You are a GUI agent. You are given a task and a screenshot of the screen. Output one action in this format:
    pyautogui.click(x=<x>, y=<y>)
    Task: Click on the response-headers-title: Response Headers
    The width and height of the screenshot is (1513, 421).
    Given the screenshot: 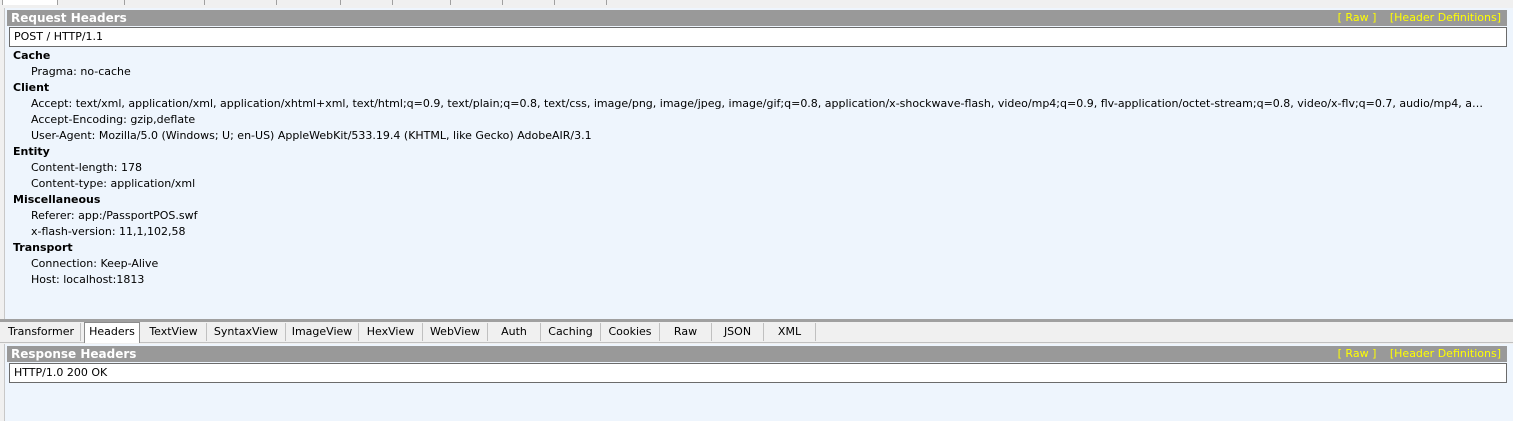 What is the action you would take?
    pyautogui.click(x=74, y=354)
    